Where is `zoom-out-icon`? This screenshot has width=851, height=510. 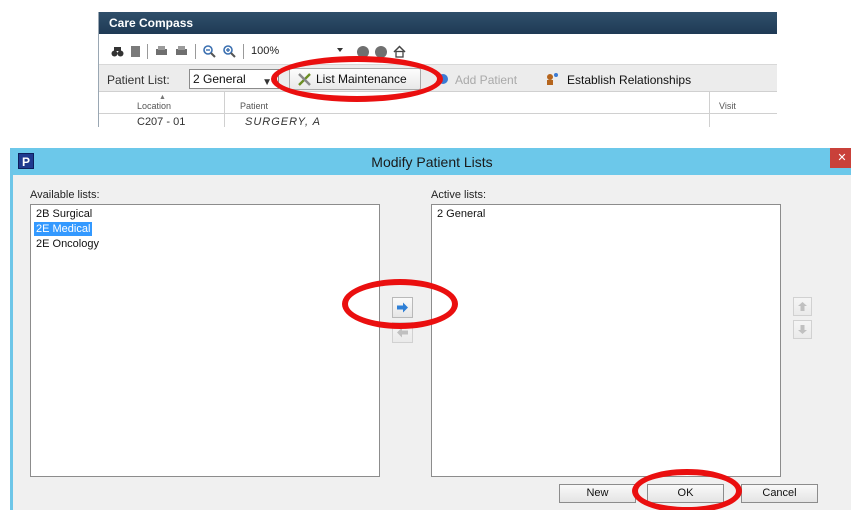 zoom-out-icon is located at coordinates (209, 51).